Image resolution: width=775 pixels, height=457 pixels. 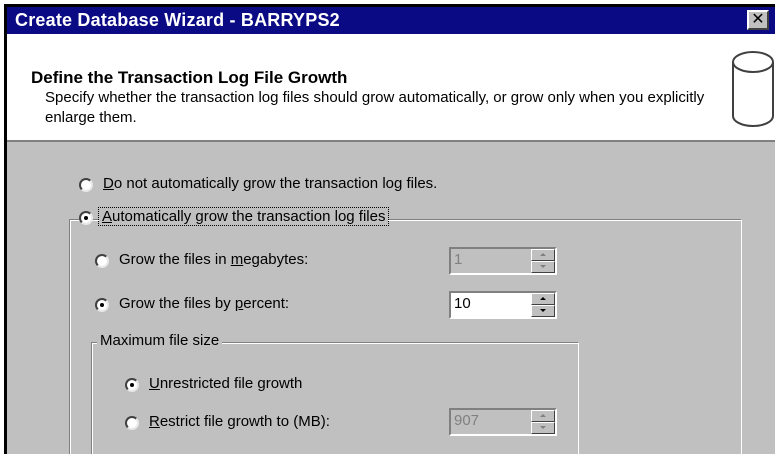 What do you see at coordinates (132, 423) in the screenshot?
I see `restrict-growth-radio` at bounding box center [132, 423].